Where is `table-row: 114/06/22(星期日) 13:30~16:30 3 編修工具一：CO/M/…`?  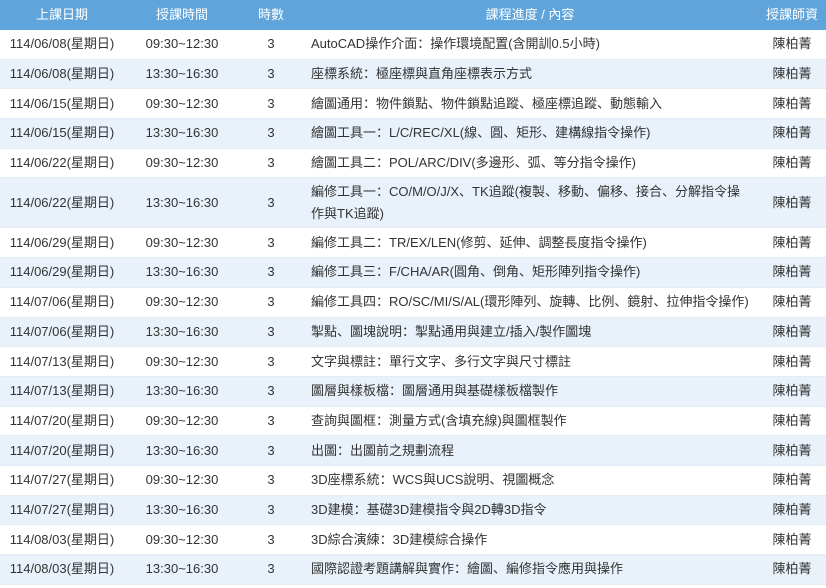 table-row: 114/06/22(星期日) 13:30~16:30 3 編修工具一：CO/M/… is located at coordinates (413, 203).